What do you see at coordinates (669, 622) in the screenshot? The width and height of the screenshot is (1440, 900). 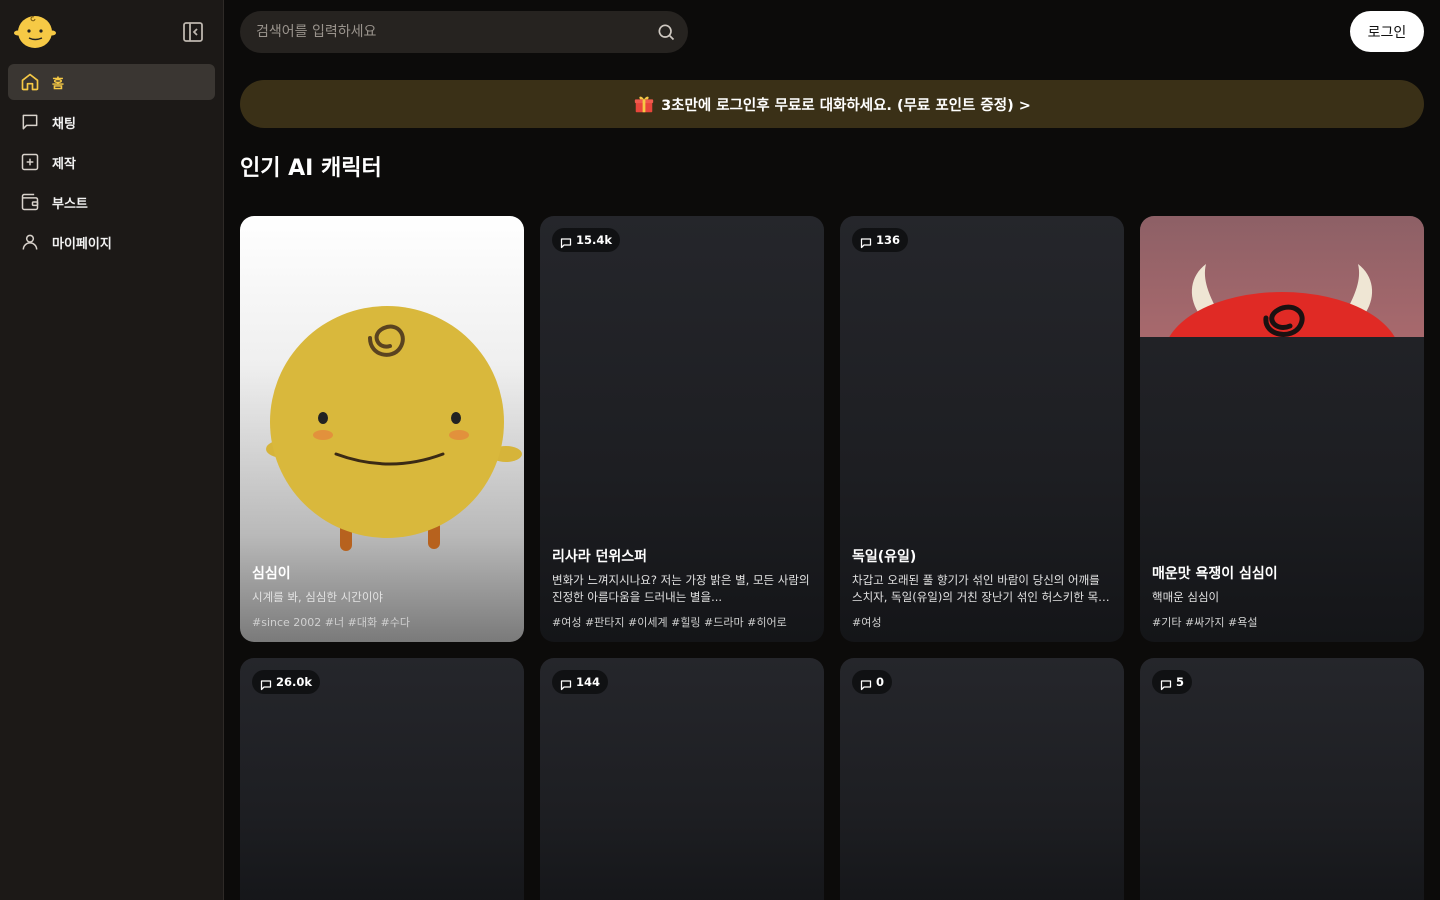 I see `card-tags: #여성 #판타지 #이세계 #힐링 #드라마 #히어로` at bounding box center [669, 622].